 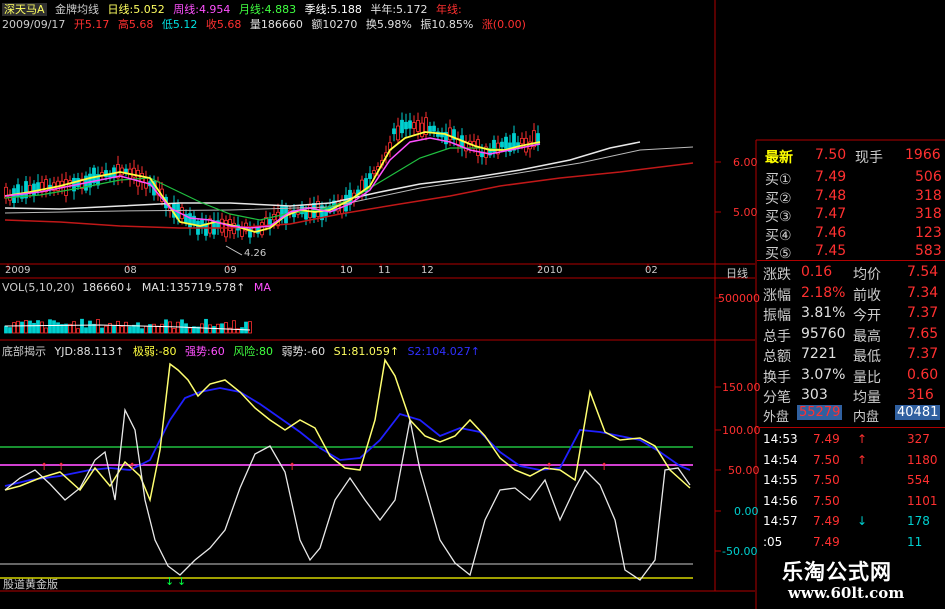 I want to click on tick-price: 7.50, so click(x=826, y=500).